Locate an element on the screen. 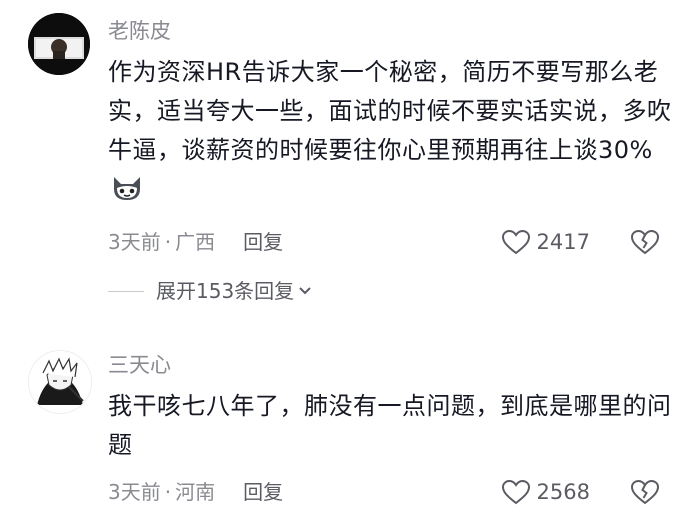 The height and width of the screenshot is (519, 690). comment-meta: 3天前 · 广西 回复 is located at coordinates (195, 242).